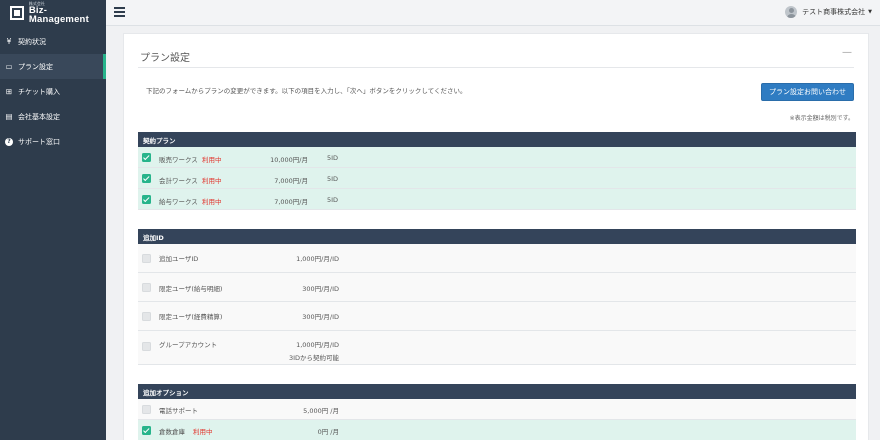 This screenshot has width=880, height=440. I want to click on tax-note: ※表示金額は税別です。, so click(821, 118).